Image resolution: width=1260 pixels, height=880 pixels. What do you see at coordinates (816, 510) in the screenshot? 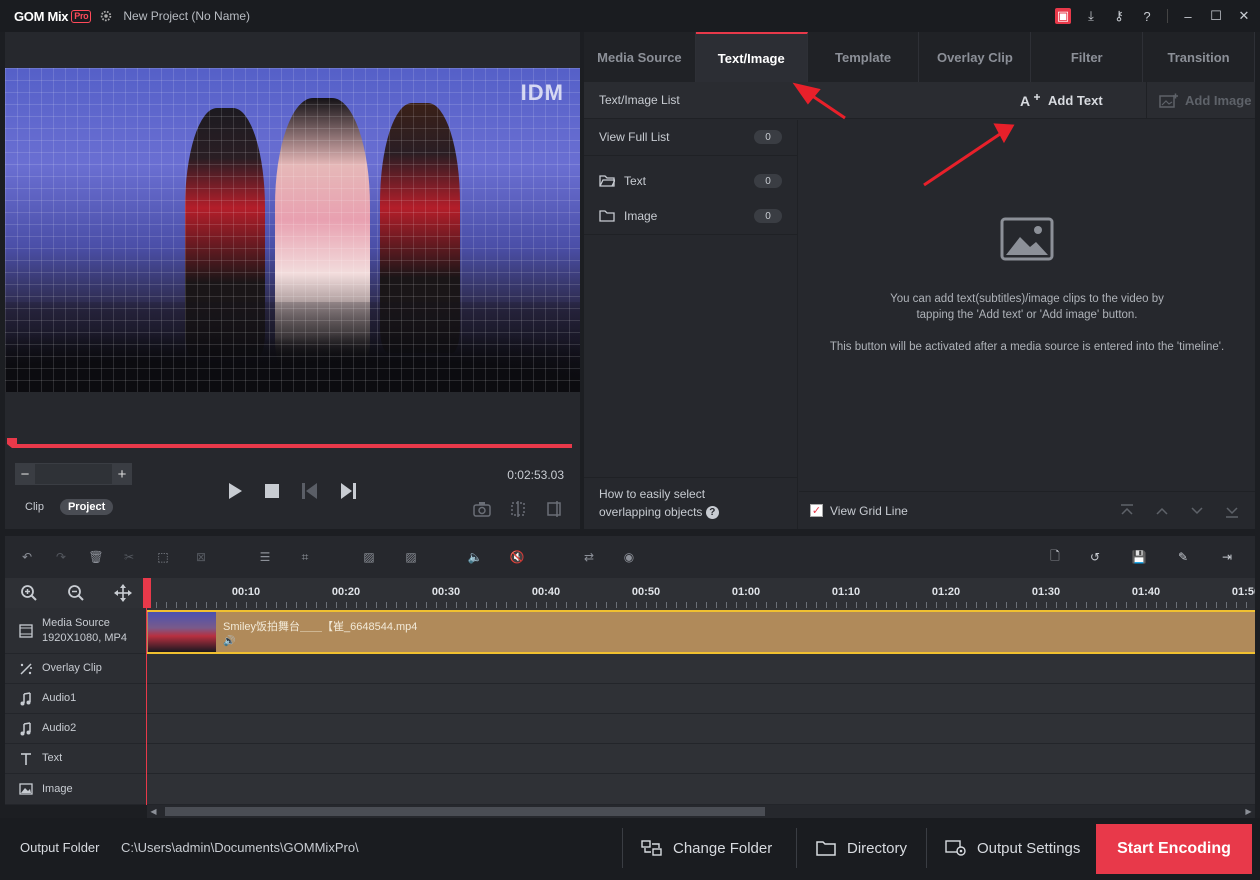
I see `view-grid-checkbox: ✓` at bounding box center [816, 510].